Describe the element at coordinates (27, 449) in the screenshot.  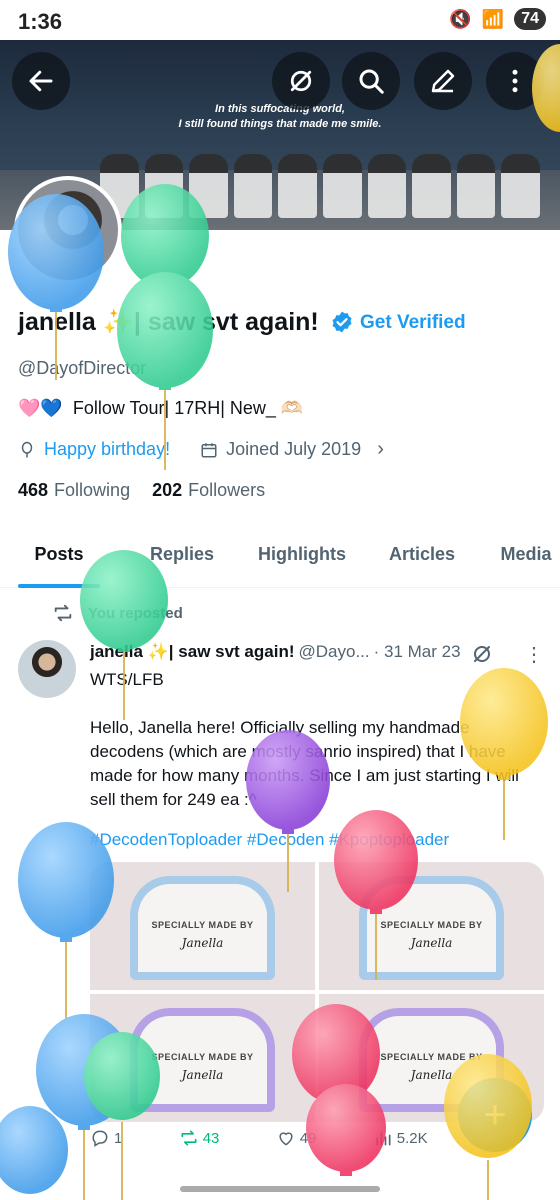
I see `balloon-icon` at that location.